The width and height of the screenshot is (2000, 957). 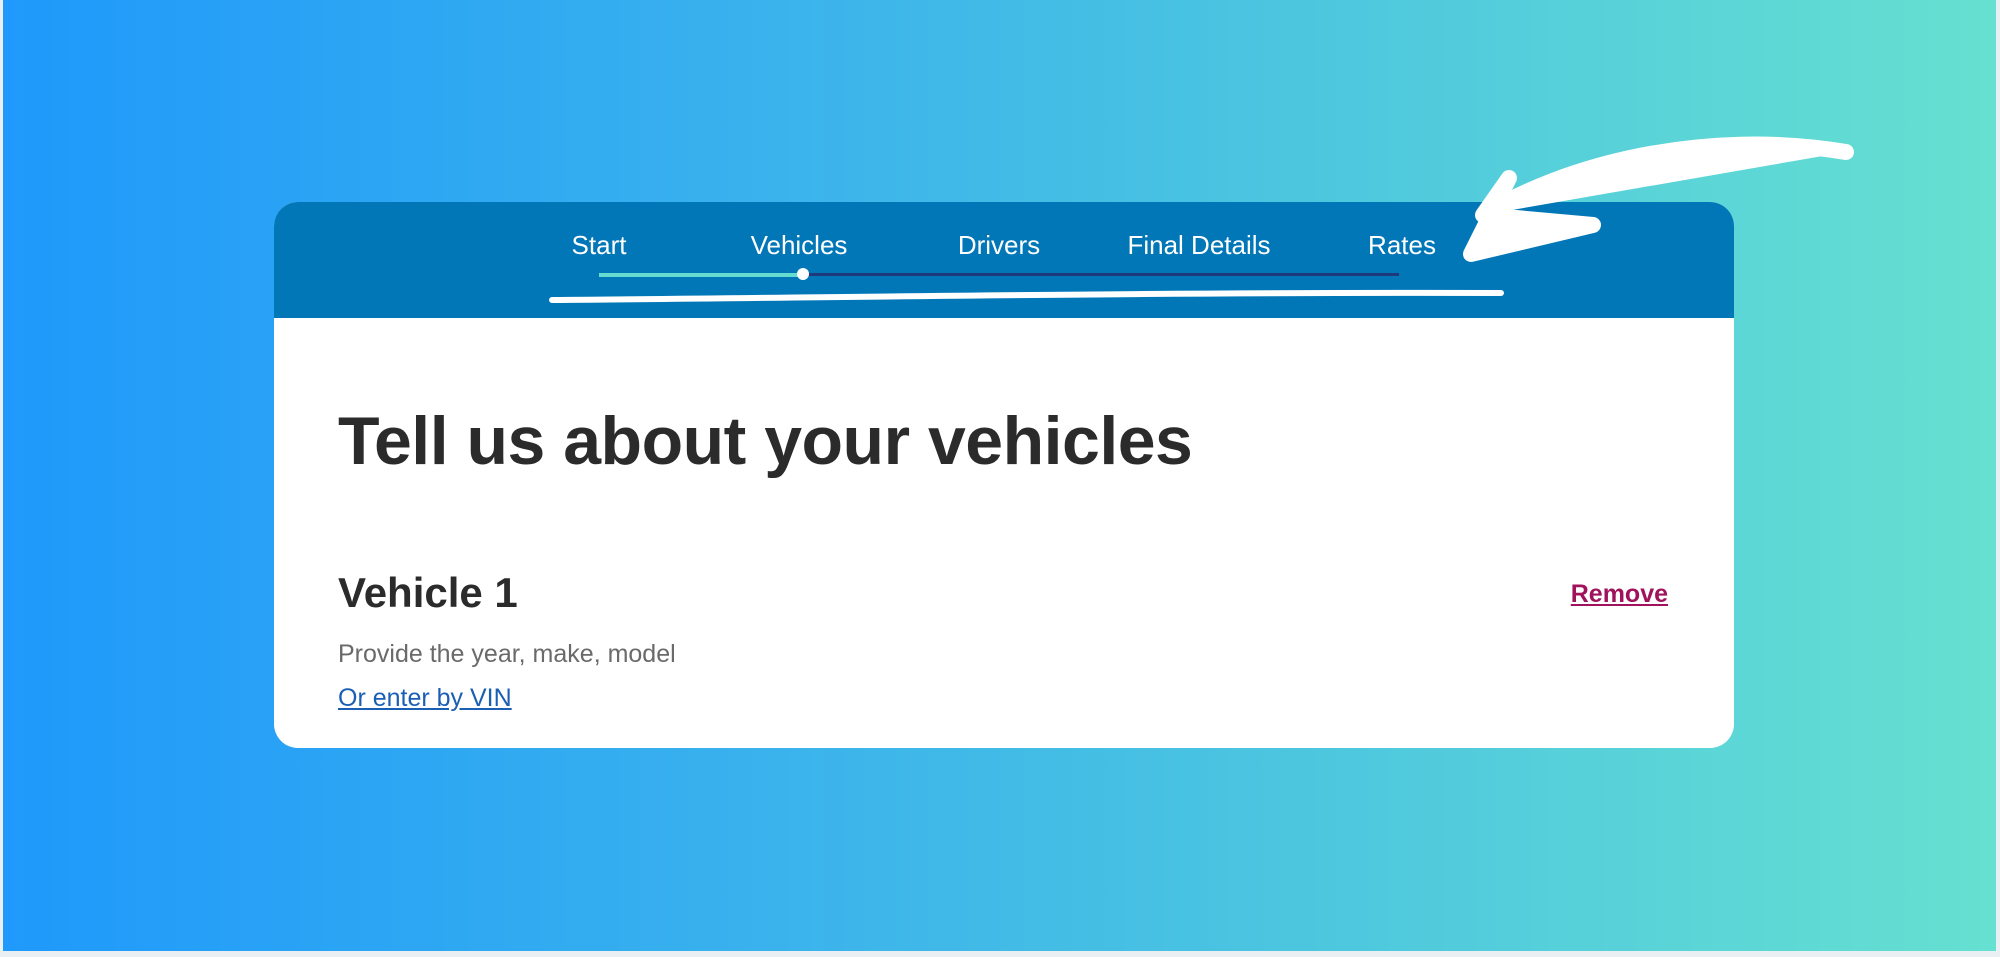 I want to click on step-final-details: Final Details, so click(x=1198, y=245).